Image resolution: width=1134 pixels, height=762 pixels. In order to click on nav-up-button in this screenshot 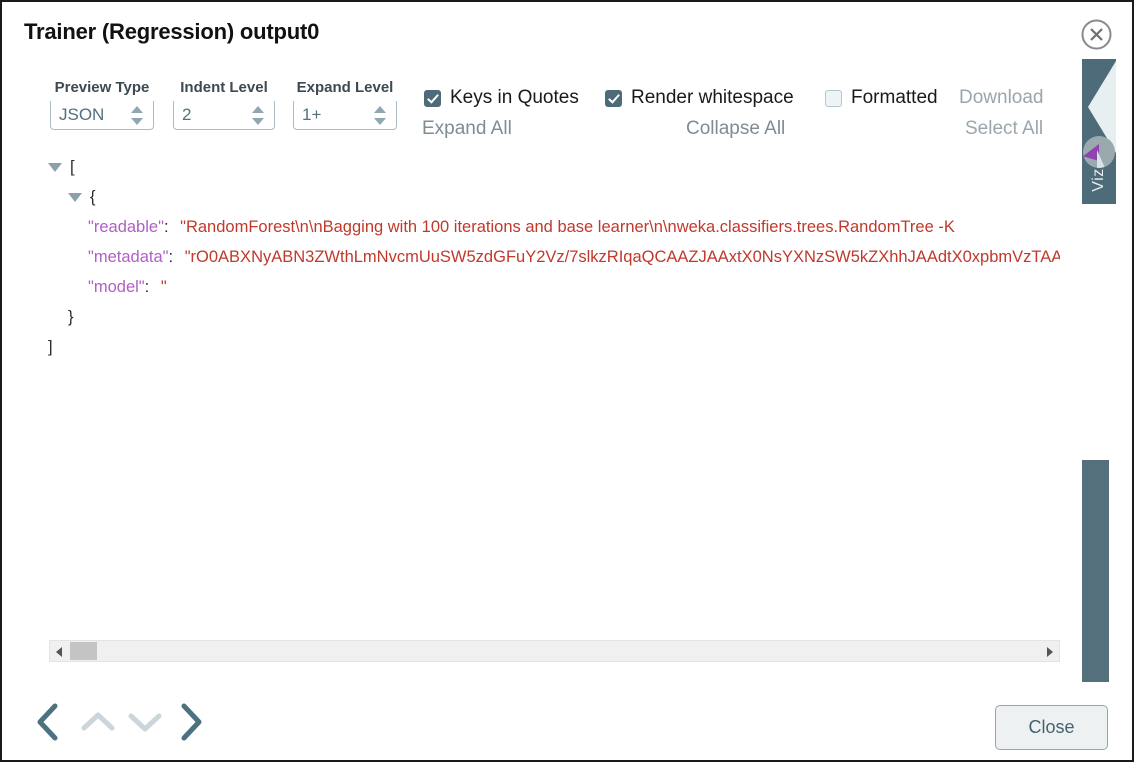, I will do `click(98, 722)`.